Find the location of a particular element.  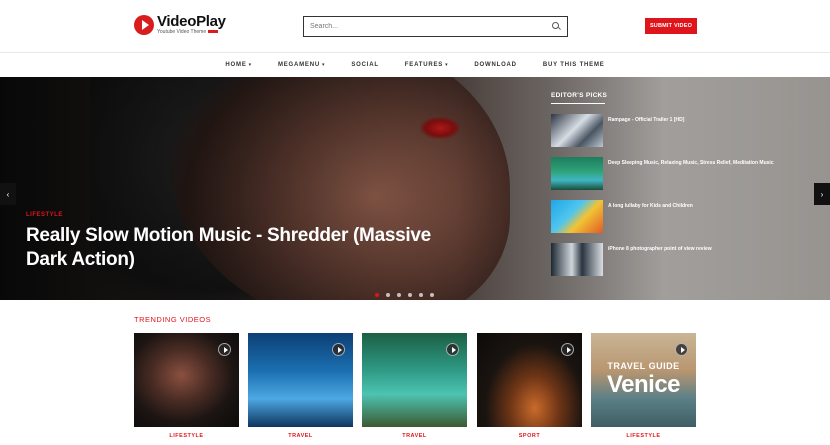

search-input is located at coordinates (426, 26).